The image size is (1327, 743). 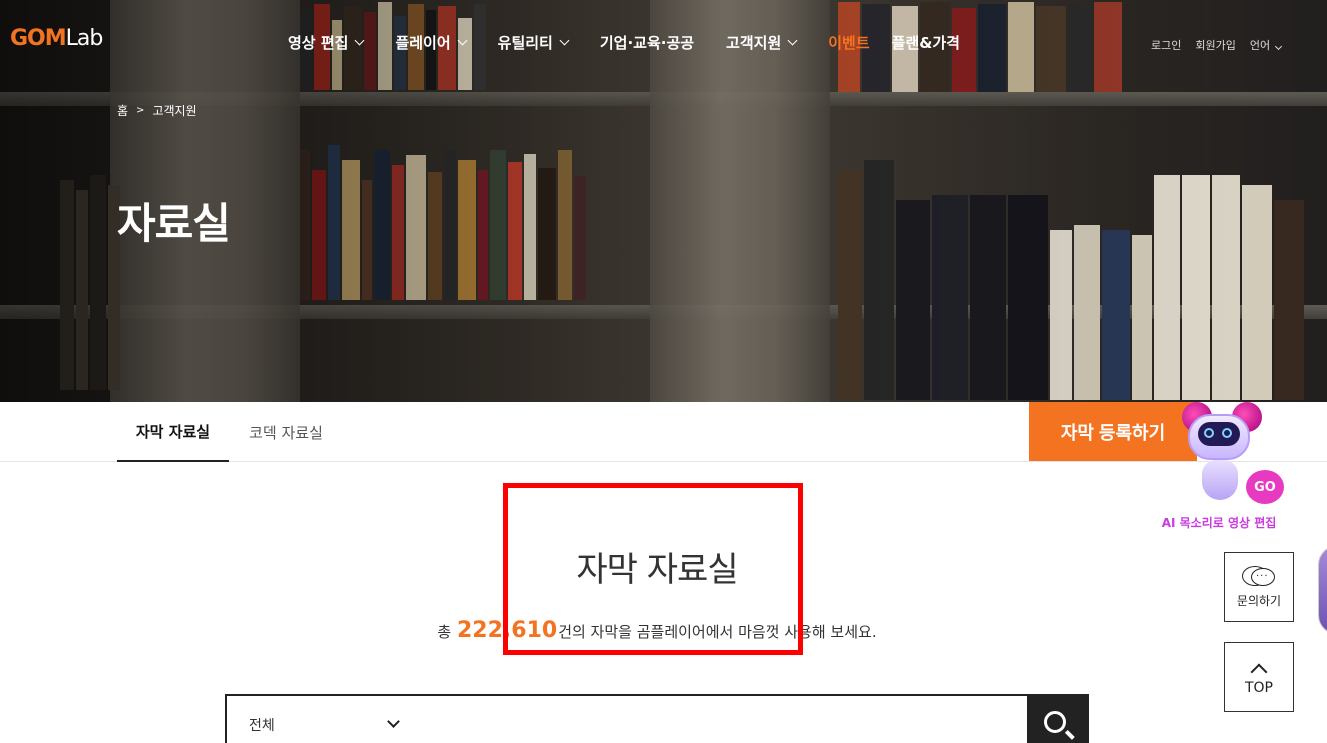 I want to click on chat-bubble-icon: ···, so click(x=1259, y=576).